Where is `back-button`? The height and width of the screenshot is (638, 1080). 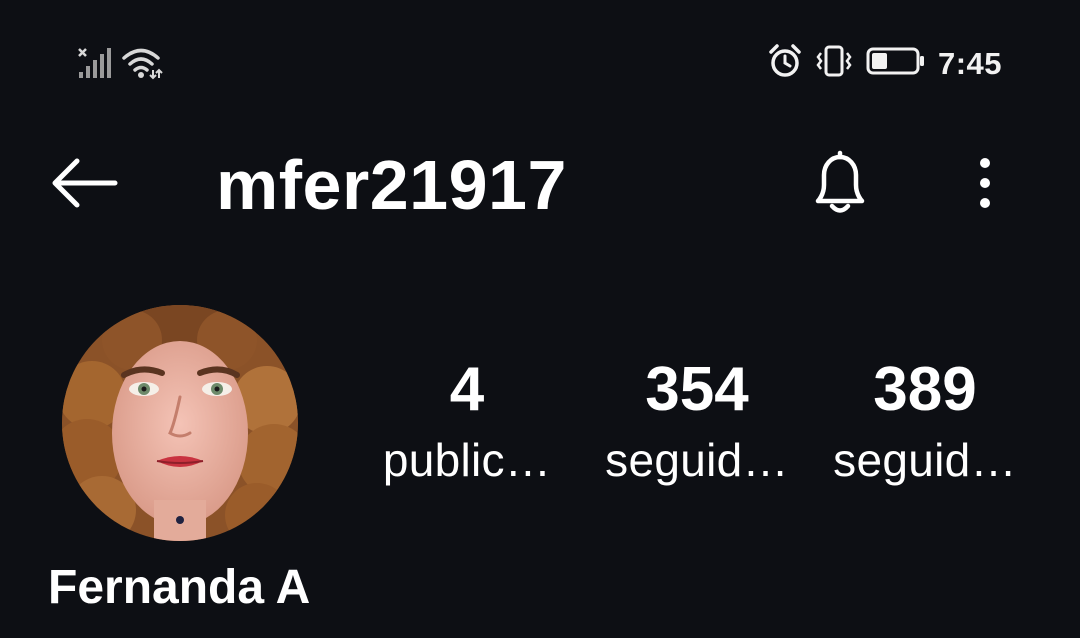 back-button is located at coordinates (84, 185).